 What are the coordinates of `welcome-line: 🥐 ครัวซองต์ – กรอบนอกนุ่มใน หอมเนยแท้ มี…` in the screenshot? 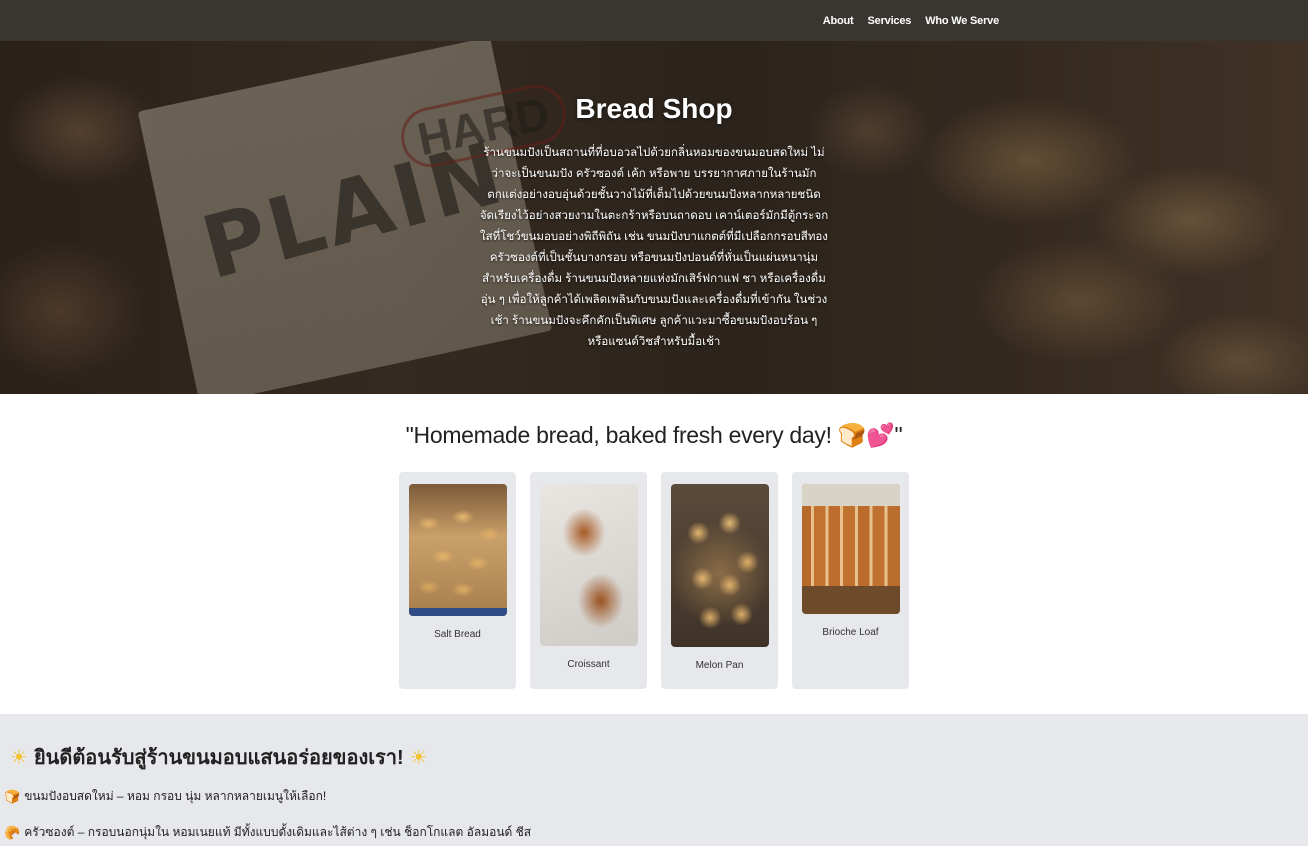 It's located at (656, 832).